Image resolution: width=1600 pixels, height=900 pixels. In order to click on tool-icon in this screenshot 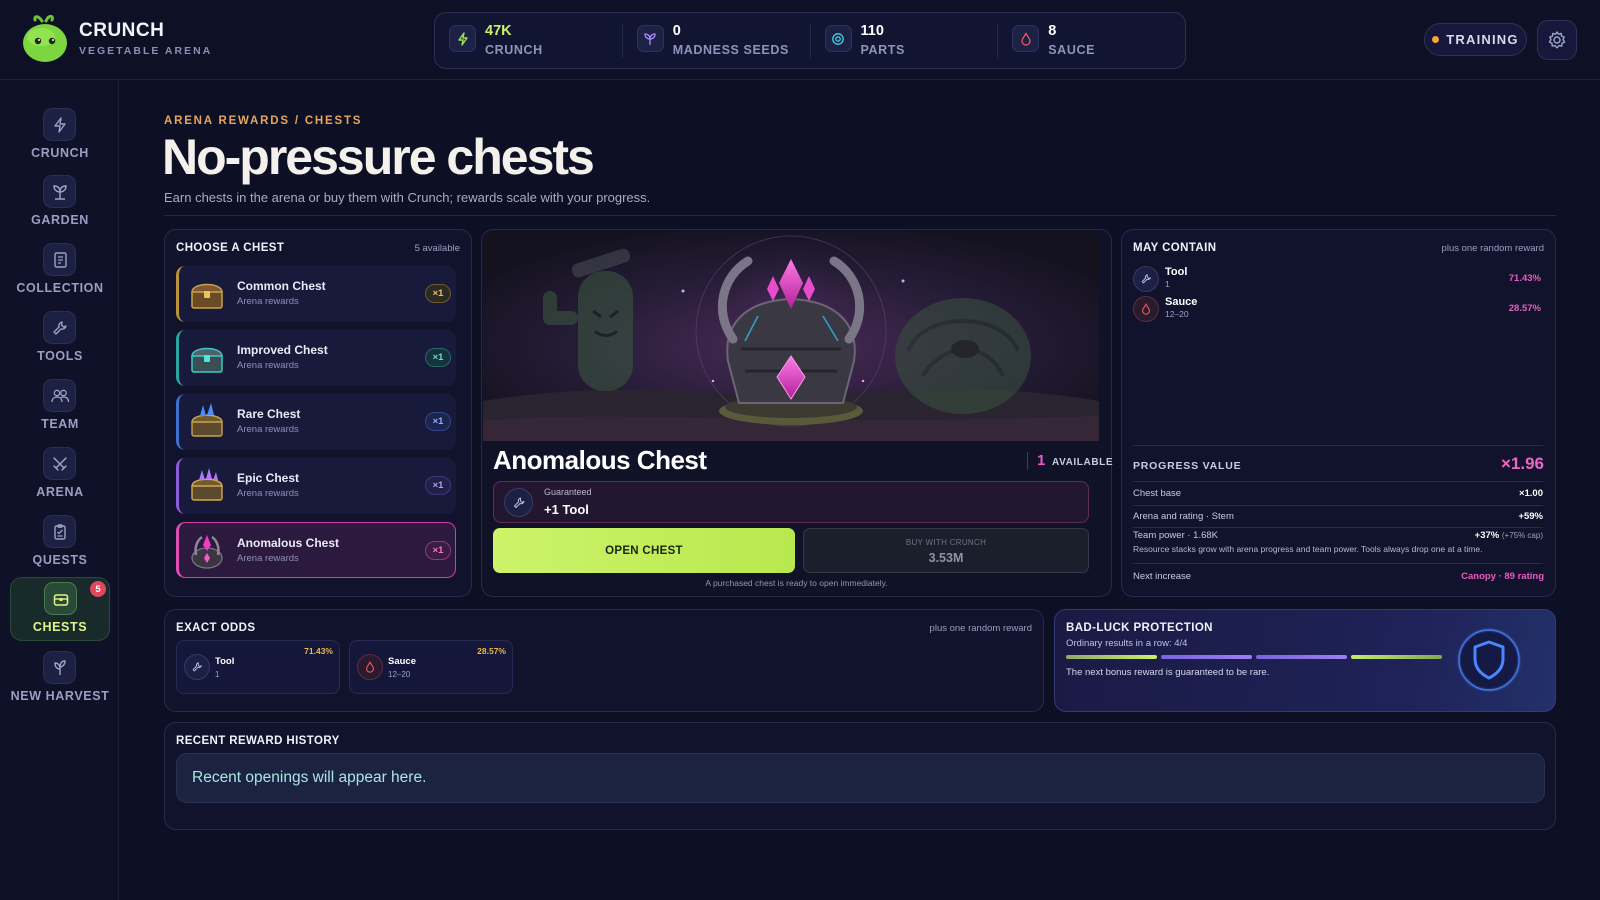, I will do `click(518, 502)`.